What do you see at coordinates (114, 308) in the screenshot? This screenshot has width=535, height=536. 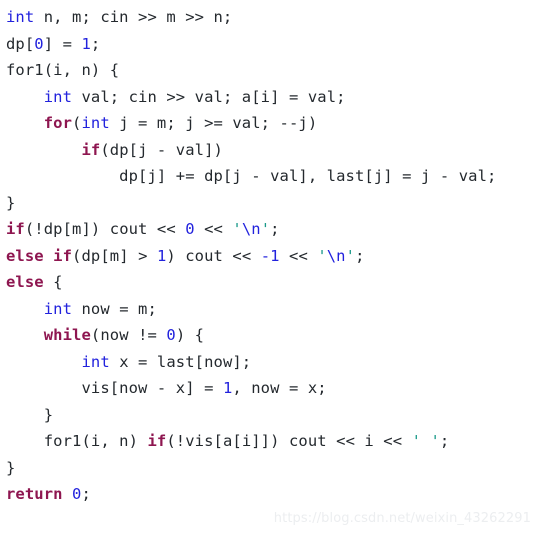 I see `code-token-plain: now = m;` at bounding box center [114, 308].